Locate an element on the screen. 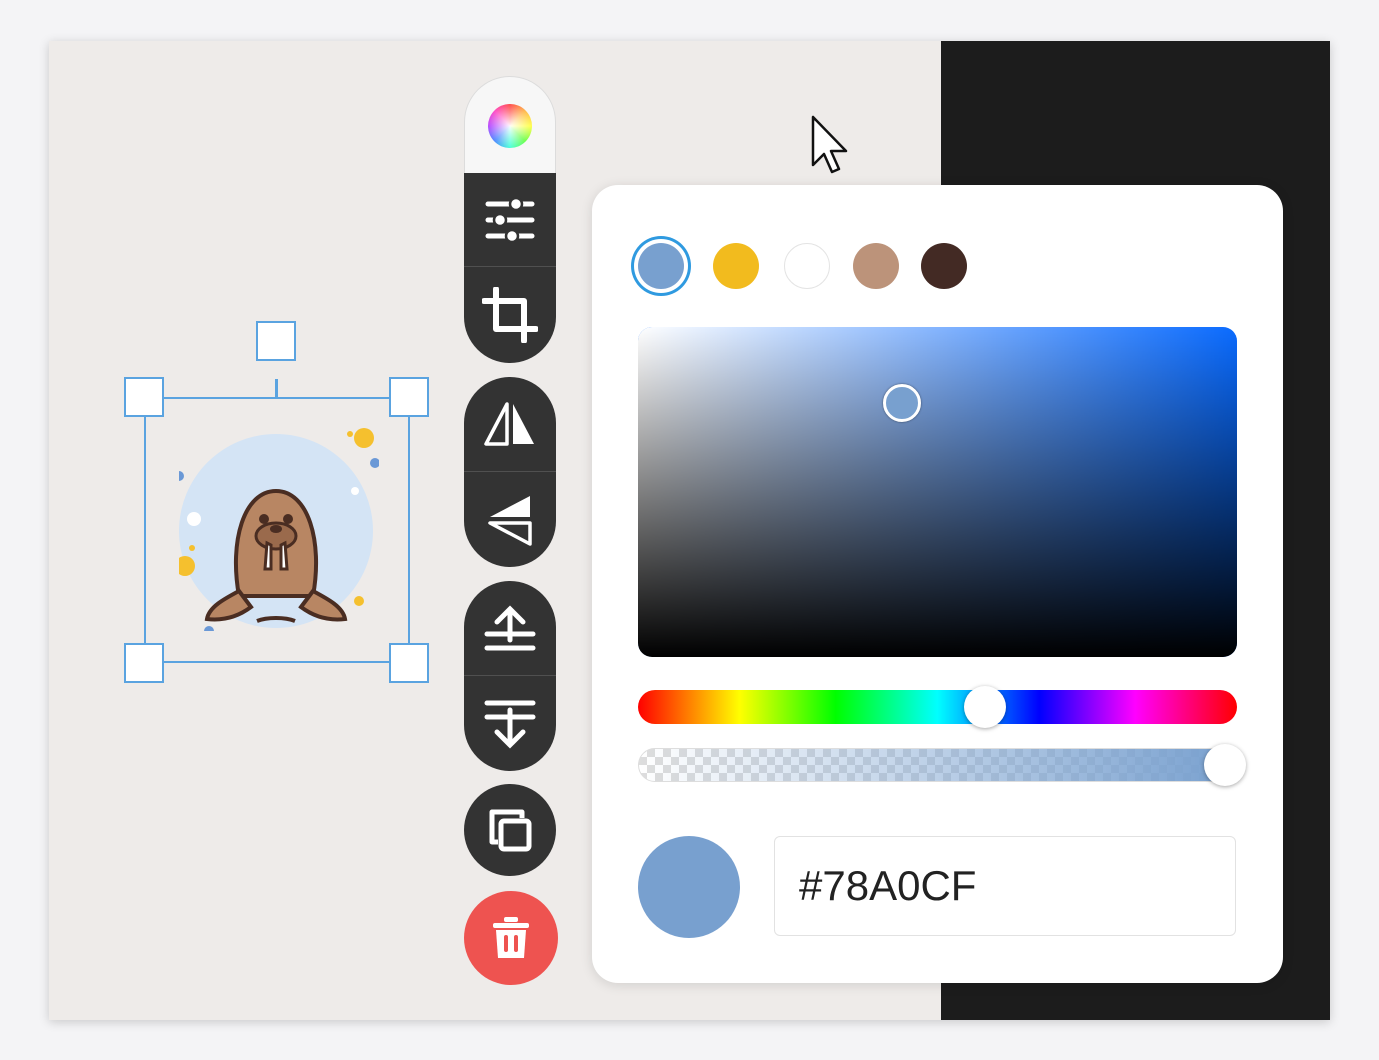 The height and width of the screenshot is (1060, 1379). flip-vertical-button is located at coordinates (510, 519).